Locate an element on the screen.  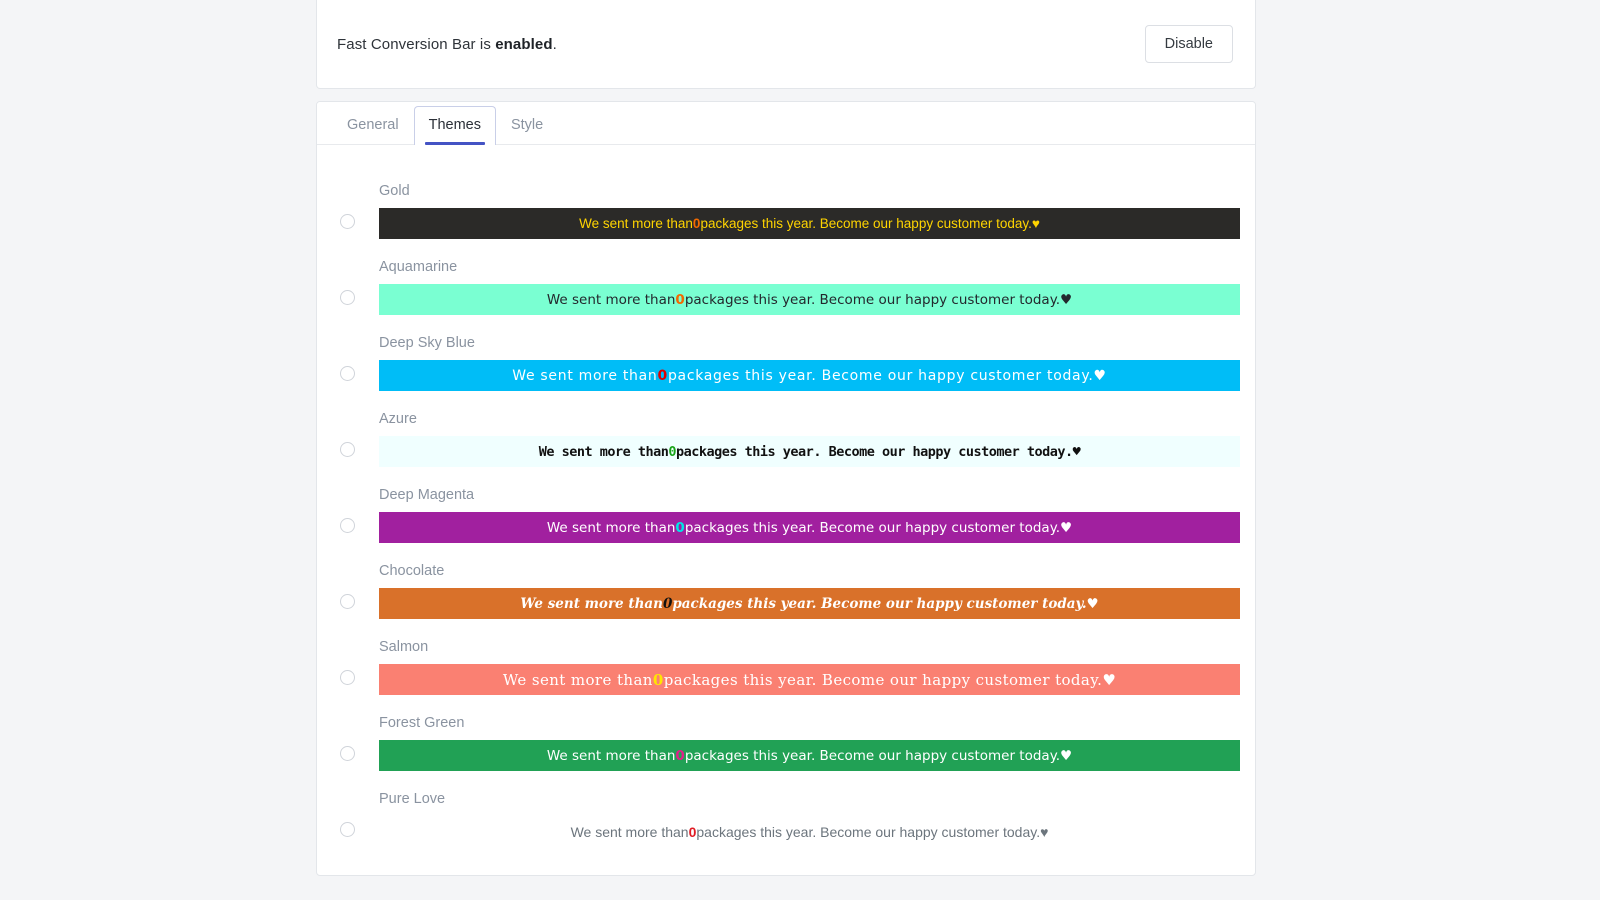
tab-themes: Themes is located at coordinates (454, 125).